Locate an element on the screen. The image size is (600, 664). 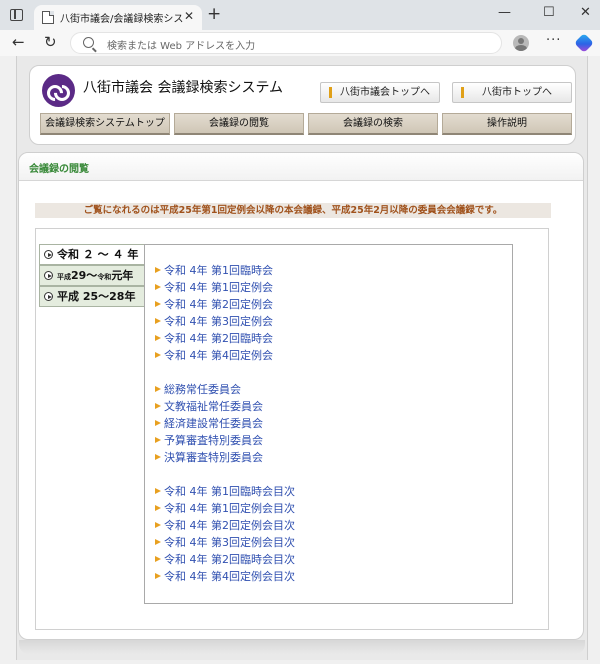
committee-link: 予算審査特別委員会 is located at coordinates (209, 440).